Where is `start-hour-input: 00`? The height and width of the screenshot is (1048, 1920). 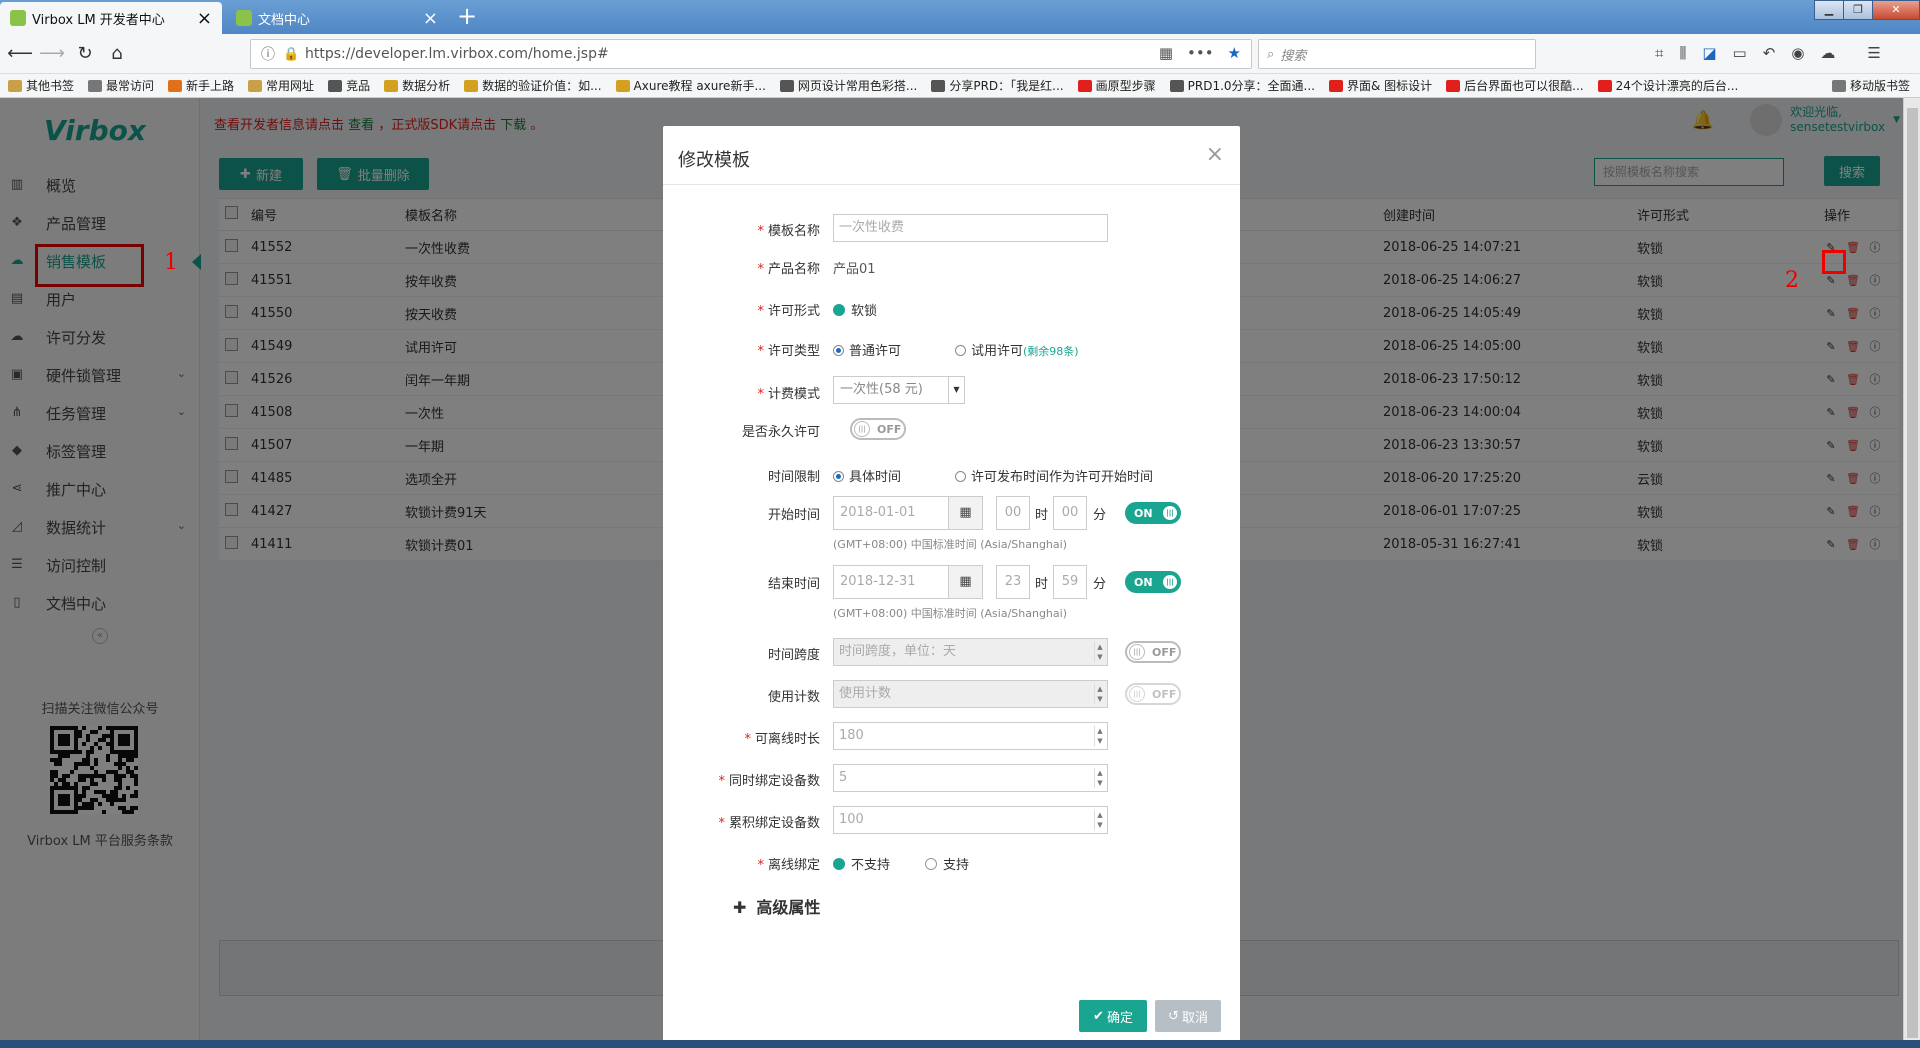 start-hour-input: 00 is located at coordinates (1013, 513).